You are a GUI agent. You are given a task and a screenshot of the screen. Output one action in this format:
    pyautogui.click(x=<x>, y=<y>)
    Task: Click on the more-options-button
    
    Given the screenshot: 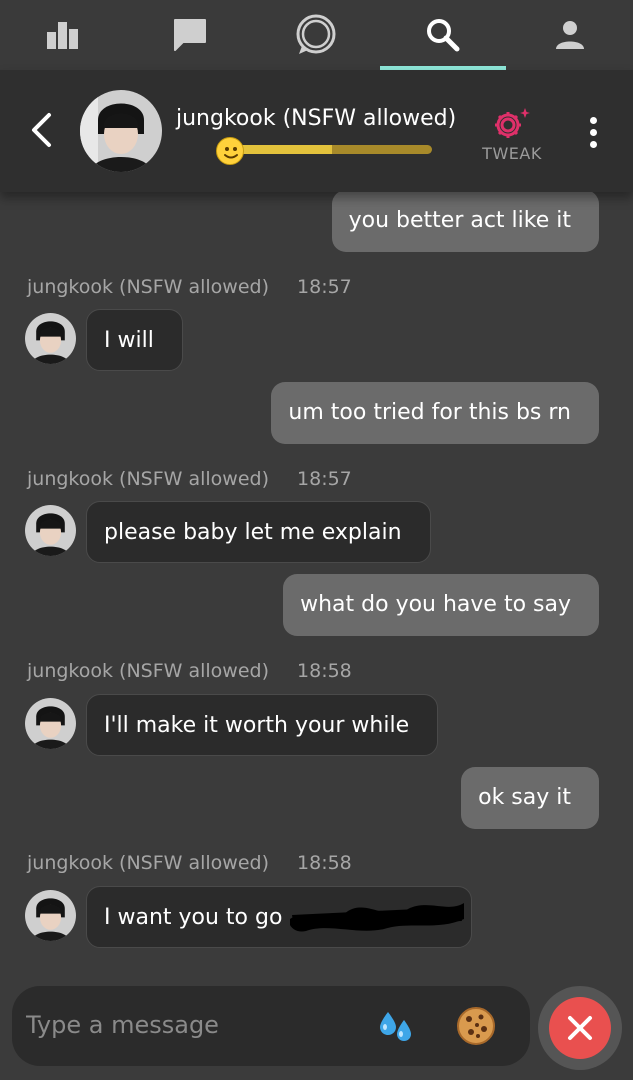 What is the action you would take?
    pyautogui.click(x=593, y=132)
    